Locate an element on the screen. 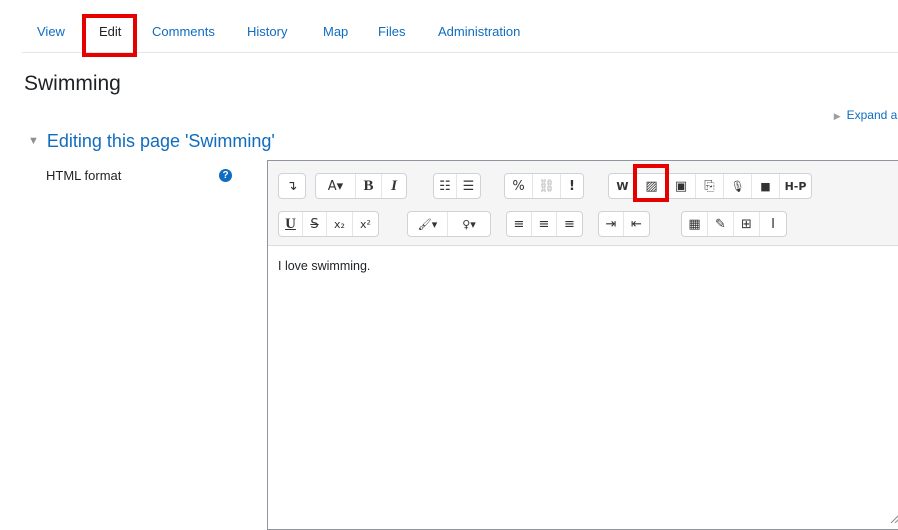  insert-media-button: ▣ is located at coordinates (681, 186).